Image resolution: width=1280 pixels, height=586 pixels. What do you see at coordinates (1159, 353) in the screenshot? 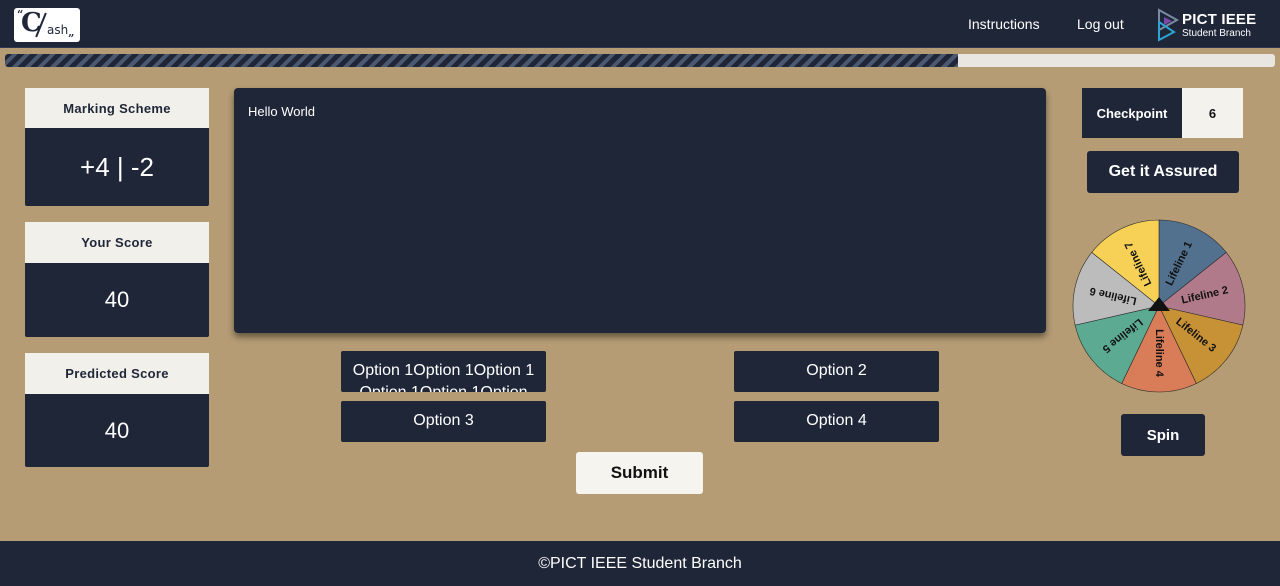
I see `wheel-segment-label-4: Lifeline 4` at bounding box center [1159, 353].